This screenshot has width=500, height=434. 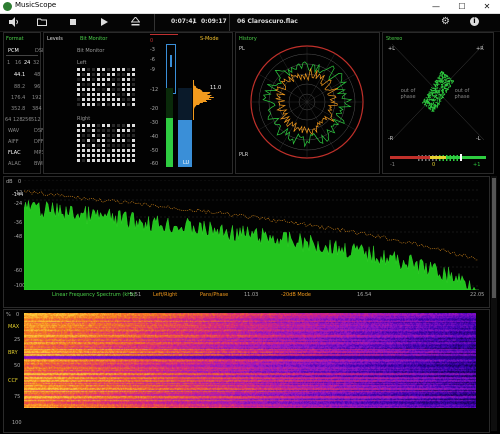 I want to click on mode-20db: -20dB Mode, so click(x=296, y=295).